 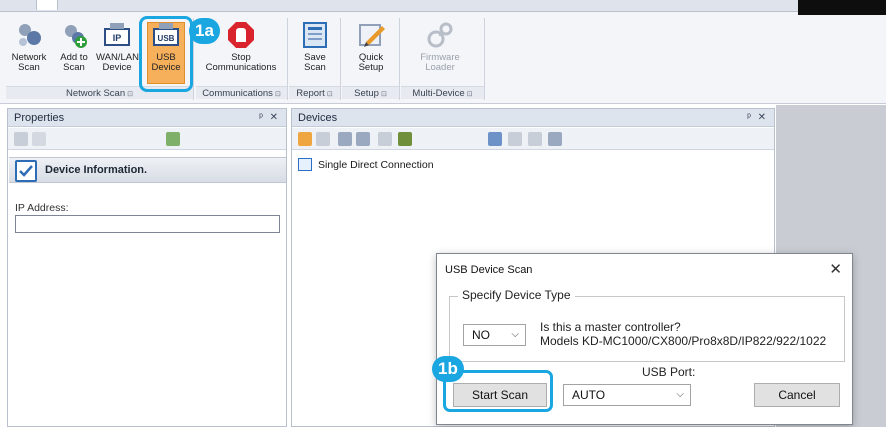 What do you see at coordinates (440, 52) in the screenshot?
I see `firmware-loader-button: Firmware Loader` at bounding box center [440, 52].